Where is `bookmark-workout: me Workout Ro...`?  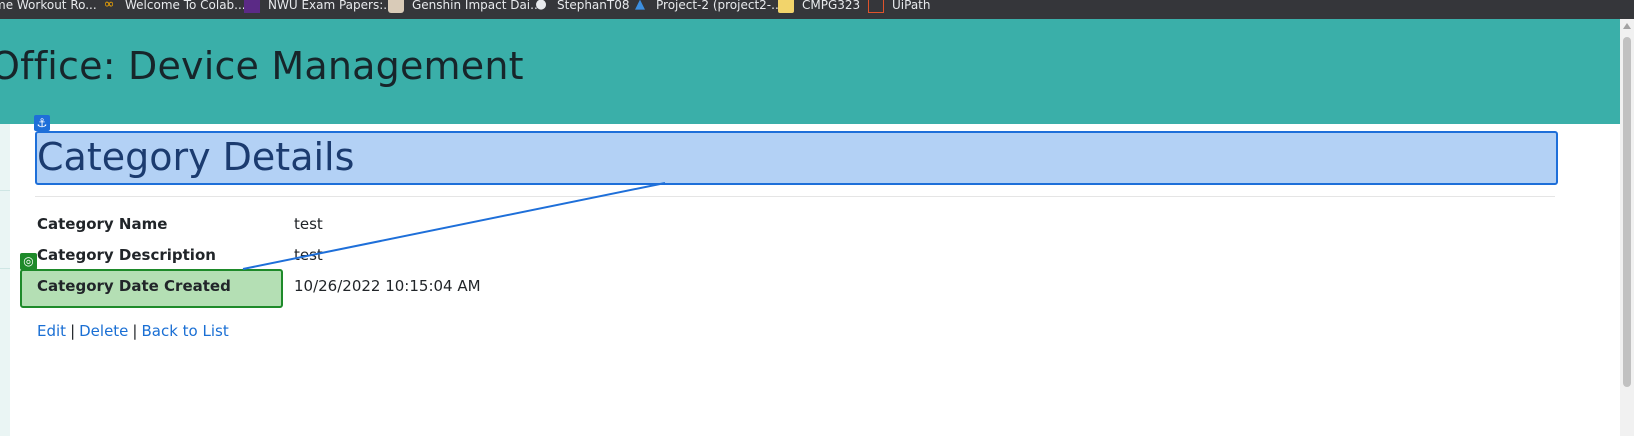 bookmark-workout: me Workout Ro... is located at coordinates (48, 7).